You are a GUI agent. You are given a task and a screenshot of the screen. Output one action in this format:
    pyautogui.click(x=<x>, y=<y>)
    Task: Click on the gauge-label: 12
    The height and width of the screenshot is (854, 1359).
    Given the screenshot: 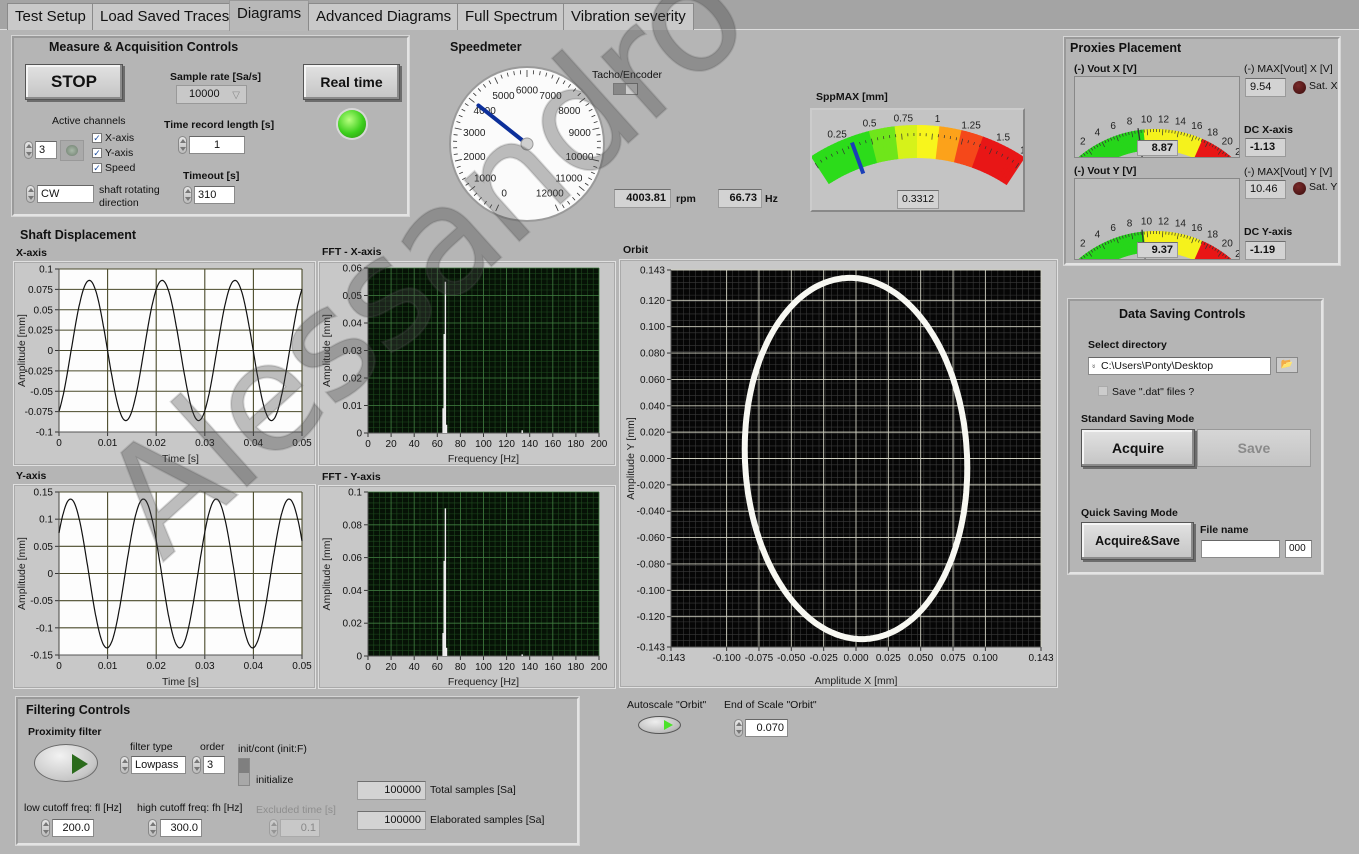 What is the action you would take?
    pyautogui.click(x=1164, y=119)
    